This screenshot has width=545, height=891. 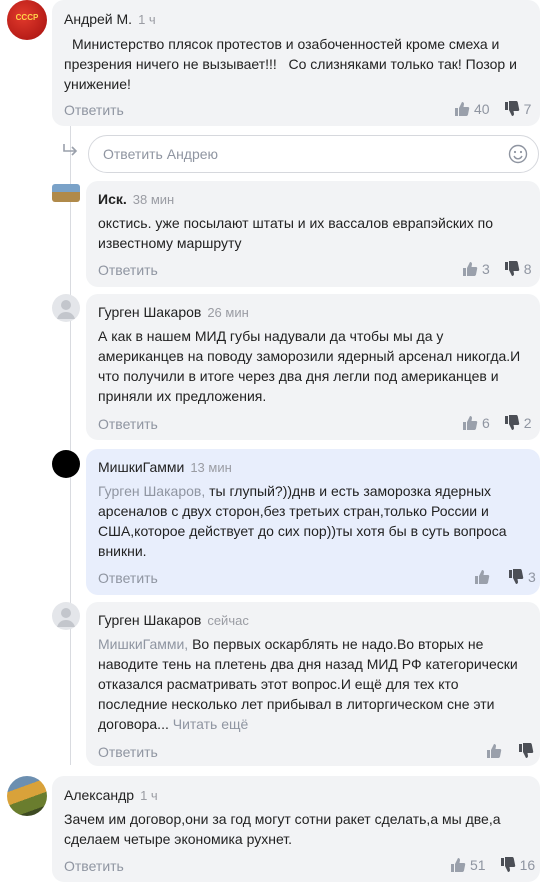 What do you see at coordinates (99, 795) in the screenshot?
I see `author-name: Александр` at bounding box center [99, 795].